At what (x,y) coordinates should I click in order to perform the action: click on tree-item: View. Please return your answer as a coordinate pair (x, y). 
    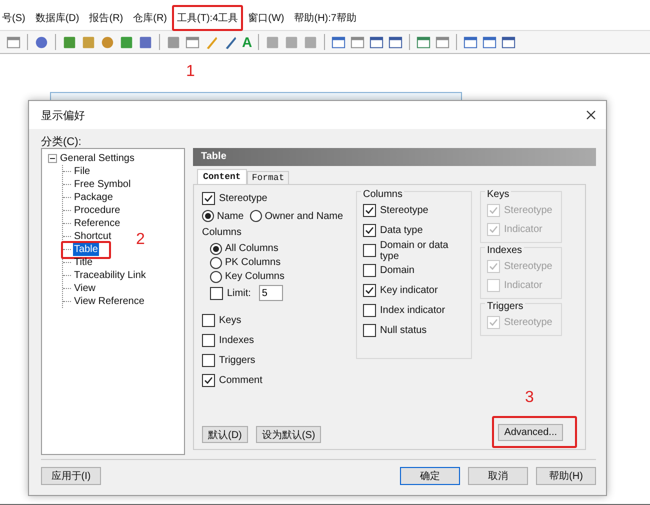
    Looking at the image, I should click on (84, 288).